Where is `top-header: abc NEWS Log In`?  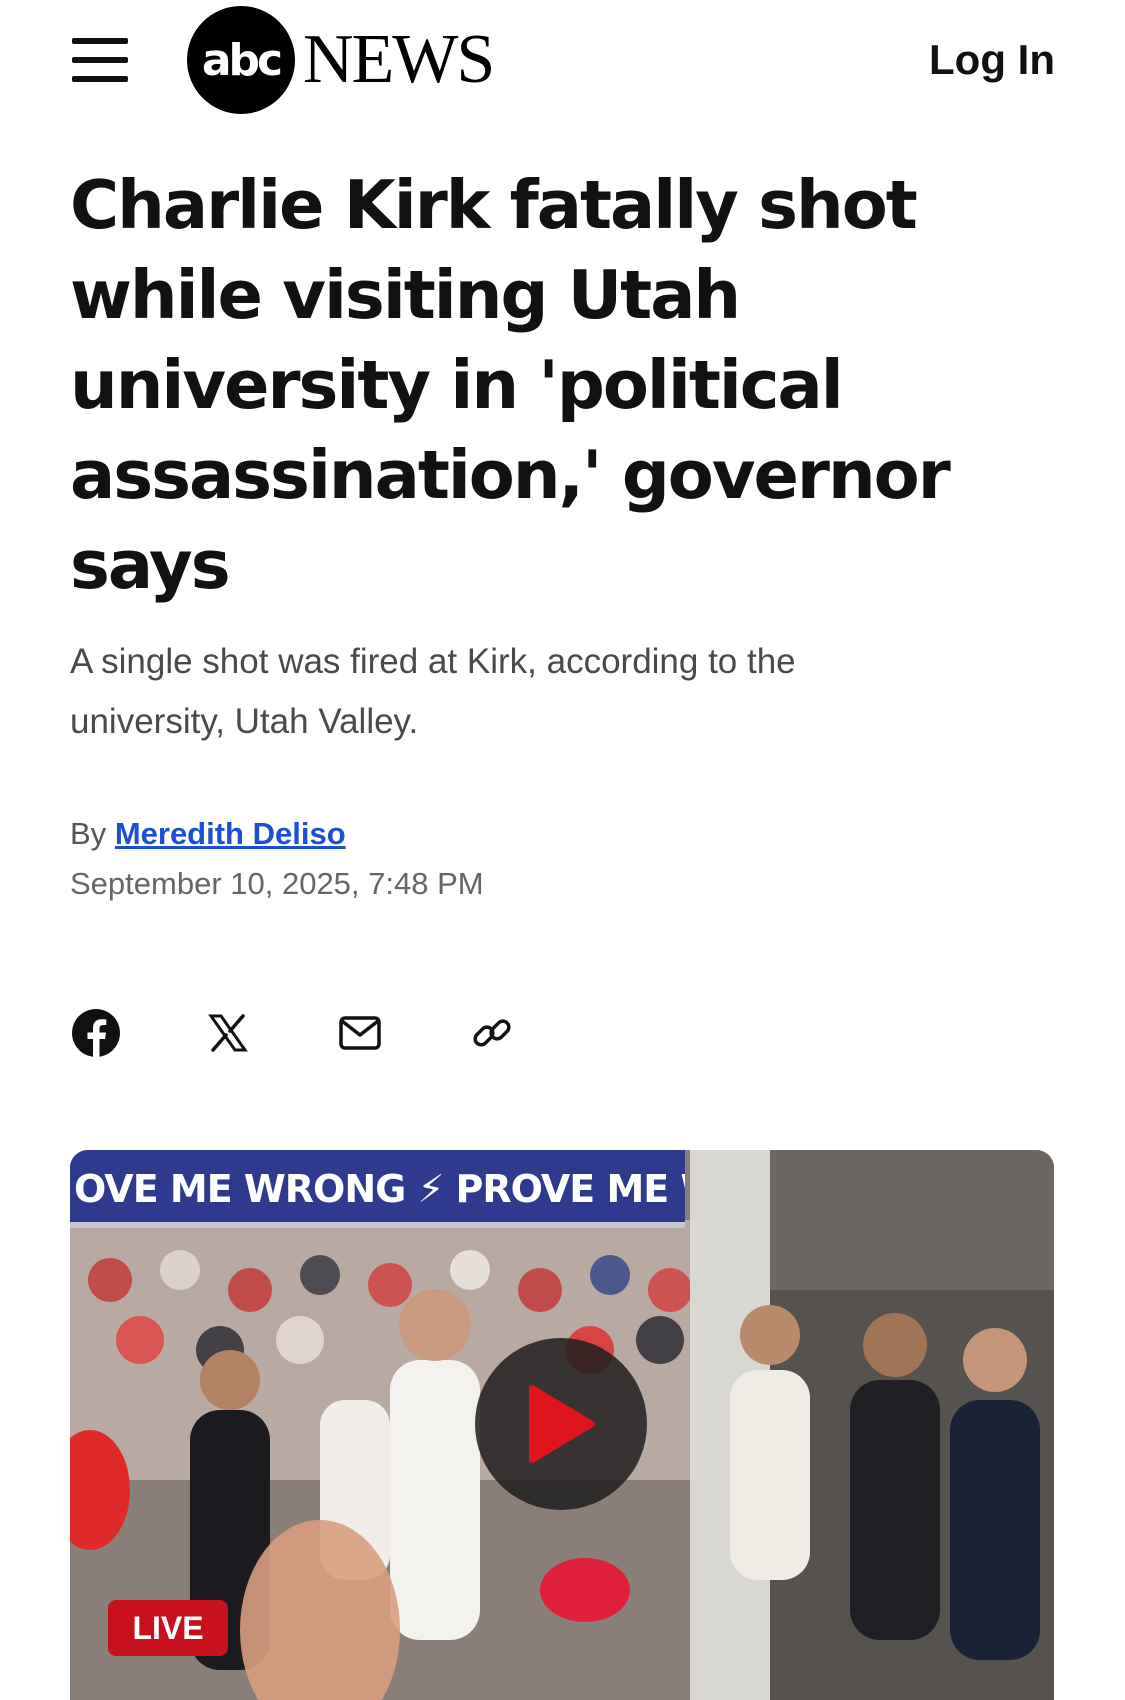
top-header: abc NEWS Log In is located at coordinates (562, 60).